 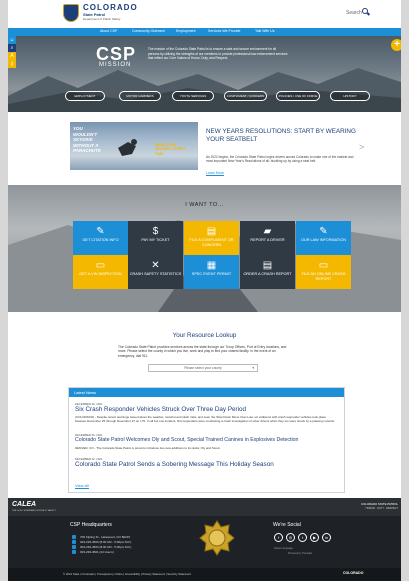 What do you see at coordinates (211, 242) in the screenshot?
I see `tile-label: FILE A COMPLIMENT OR CONCERN` at bounding box center [211, 242].